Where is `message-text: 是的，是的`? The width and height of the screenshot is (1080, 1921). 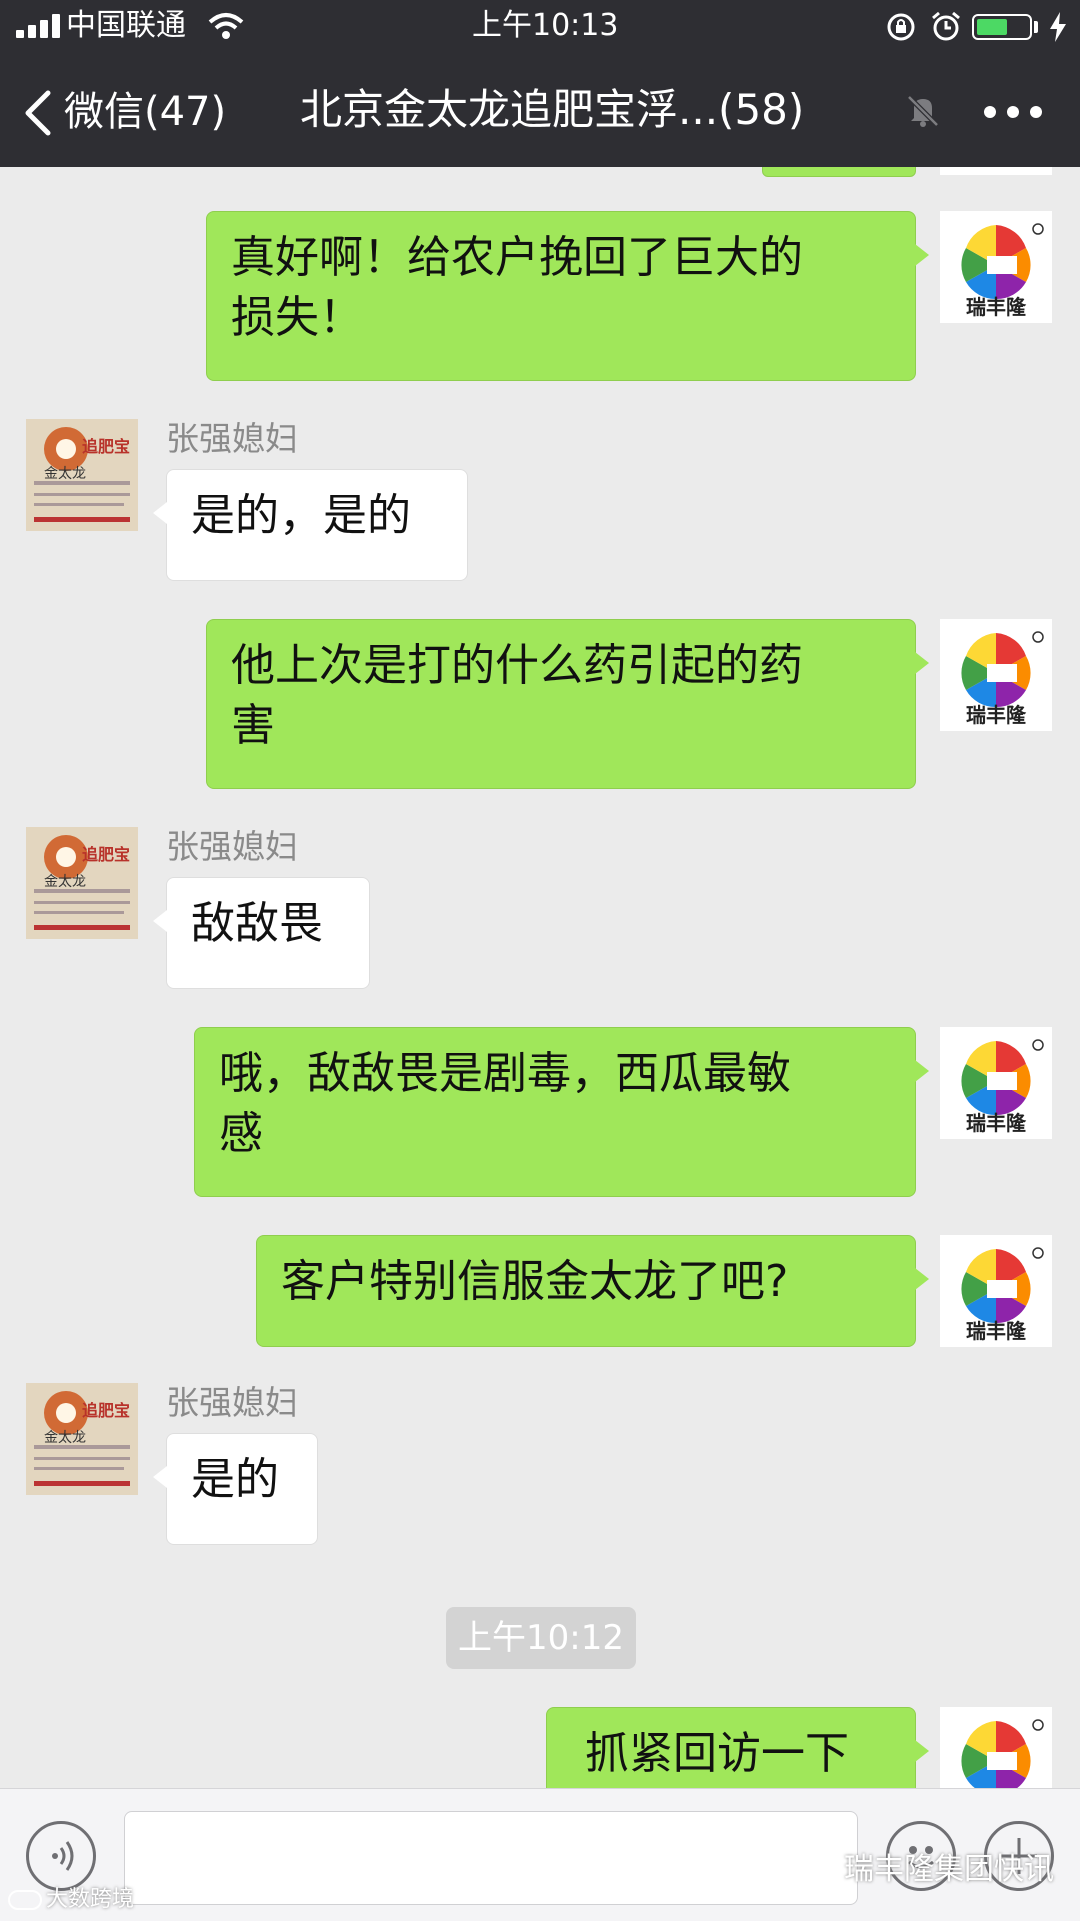 message-text: 是的，是的 is located at coordinates (301, 515).